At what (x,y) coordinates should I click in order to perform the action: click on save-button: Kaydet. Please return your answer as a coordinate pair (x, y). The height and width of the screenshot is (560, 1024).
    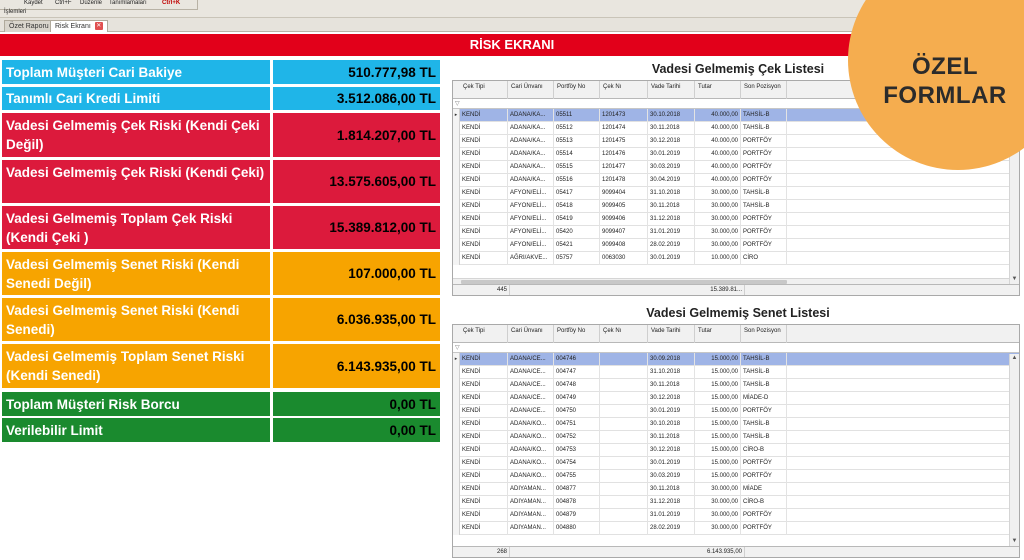
    Looking at the image, I should click on (33, 3).